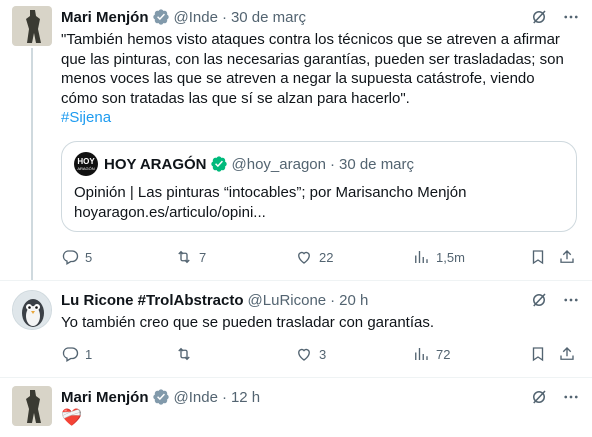  Describe the element at coordinates (203, 257) in the screenshot. I see `repost-count: 7` at that location.